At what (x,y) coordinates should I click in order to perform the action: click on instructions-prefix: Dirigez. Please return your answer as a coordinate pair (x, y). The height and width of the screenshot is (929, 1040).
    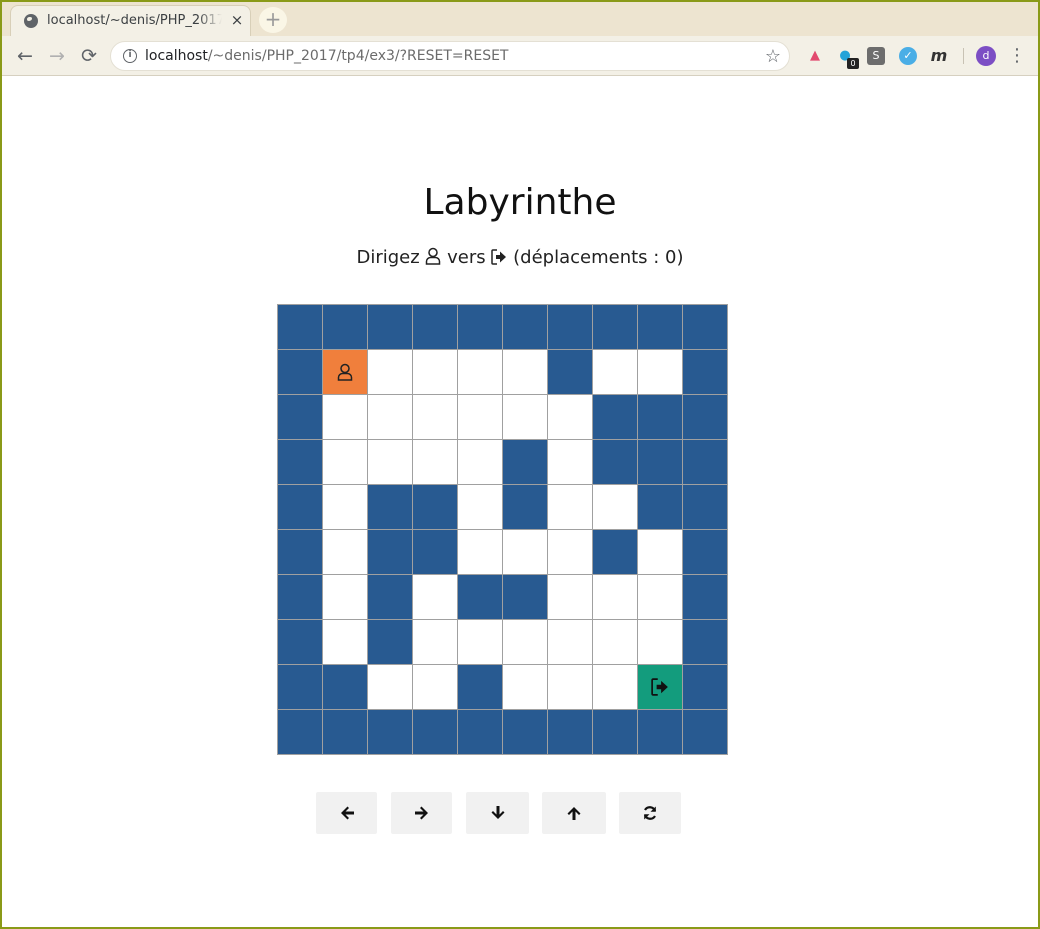
    Looking at the image, I should click on (388, 257).